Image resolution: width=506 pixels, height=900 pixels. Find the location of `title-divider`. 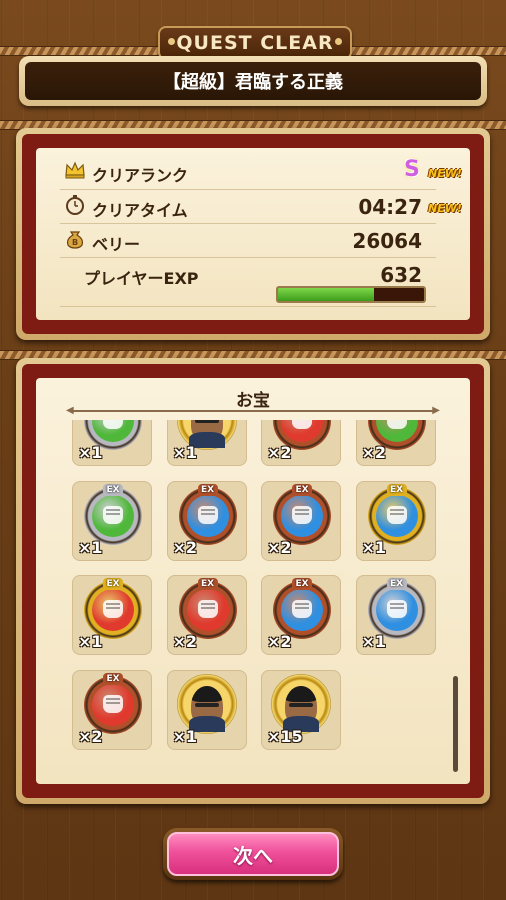

title-divider is located at coordinates (253, 411).